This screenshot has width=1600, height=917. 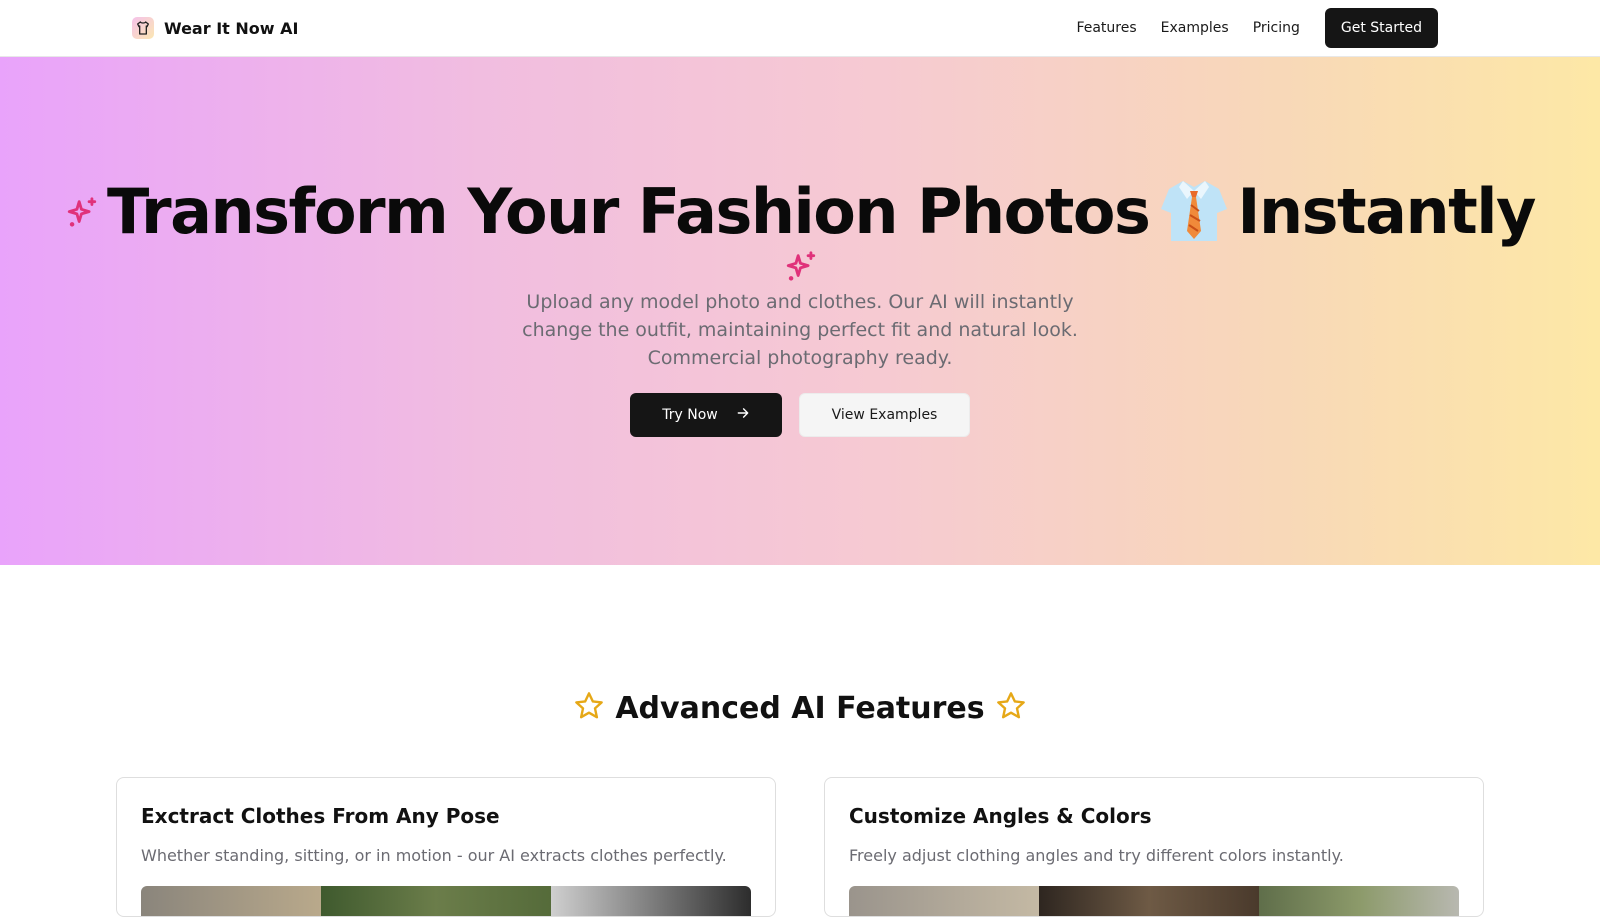 I want to click on arrow-right-icon, so click(x=743, y=415).